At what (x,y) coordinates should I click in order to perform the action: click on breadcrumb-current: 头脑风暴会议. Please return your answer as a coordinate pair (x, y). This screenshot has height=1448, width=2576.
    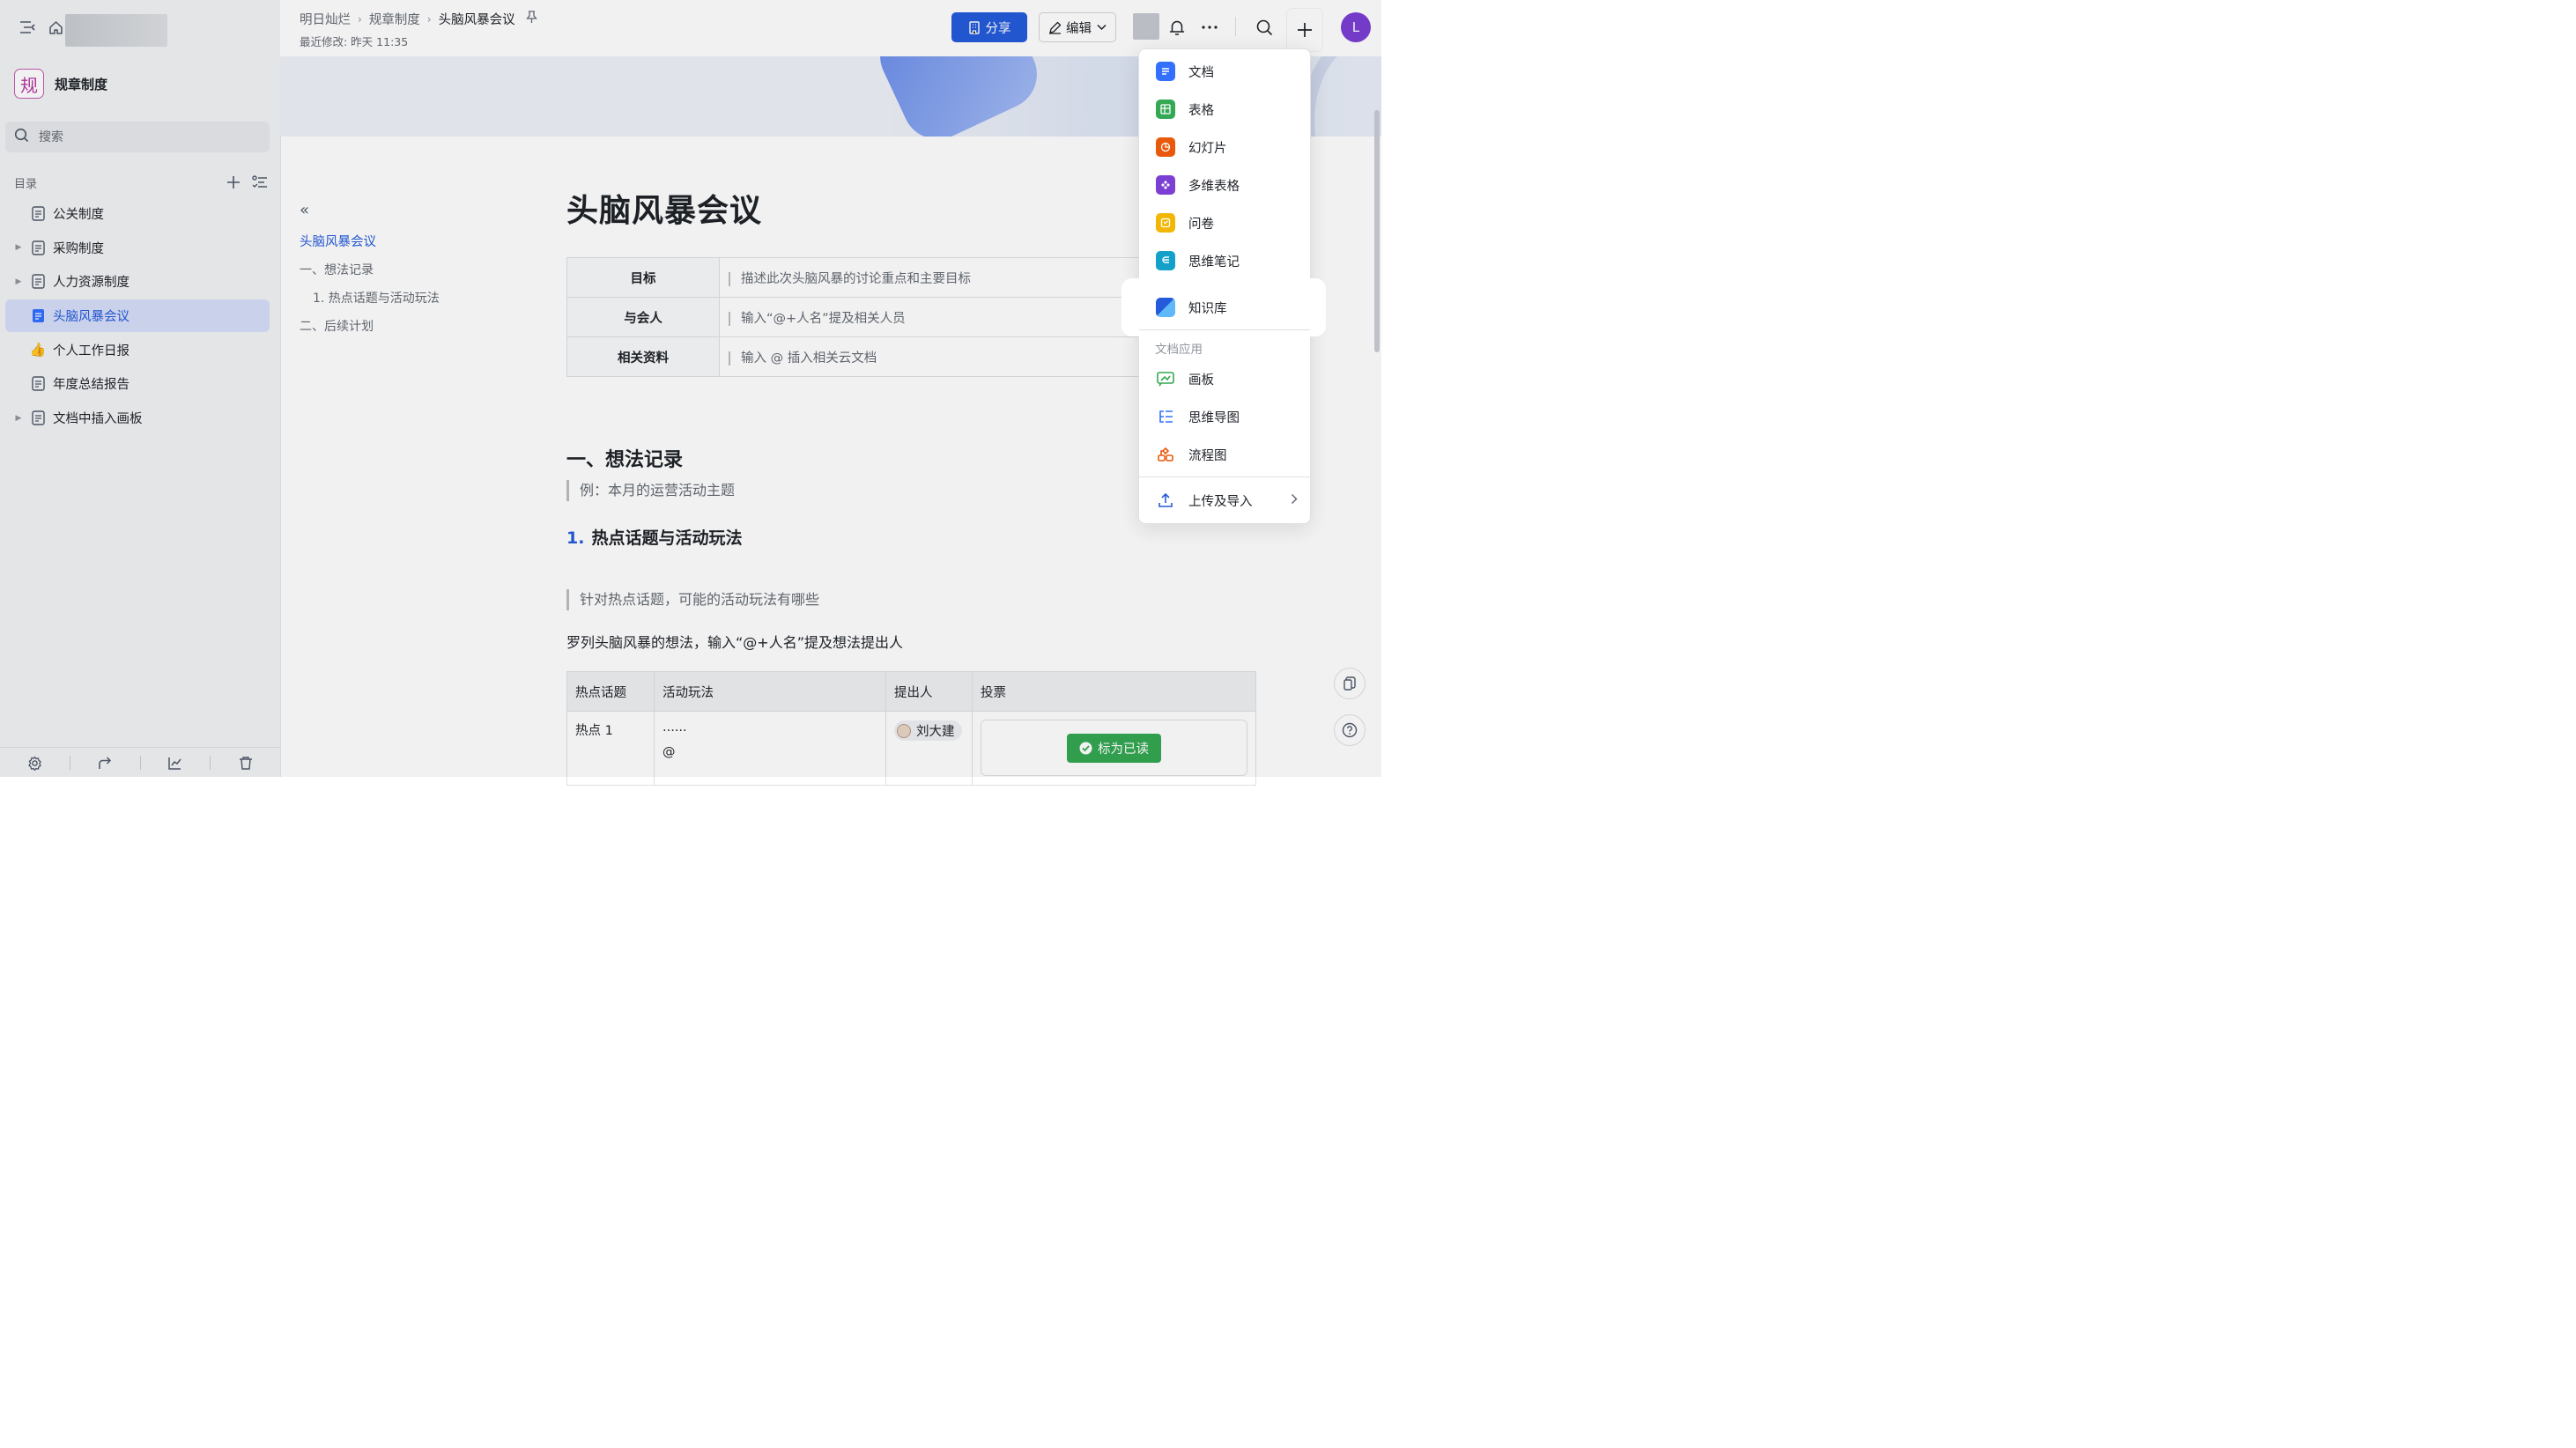
    Looking at the image, I should click on (477, 19).